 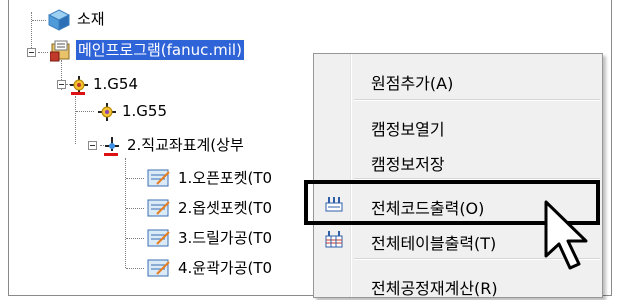 I want to click on menu-item-label: 전체공정재계산(R), so click(x=434, y=288).